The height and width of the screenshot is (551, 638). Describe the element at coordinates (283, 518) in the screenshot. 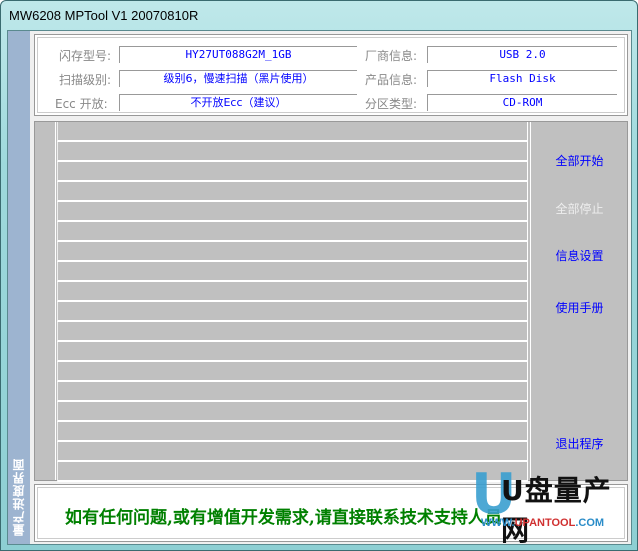

I see `footer-message: 如有任何问题,或有增值开发需求,请直接联系技术支持人员` at that location.